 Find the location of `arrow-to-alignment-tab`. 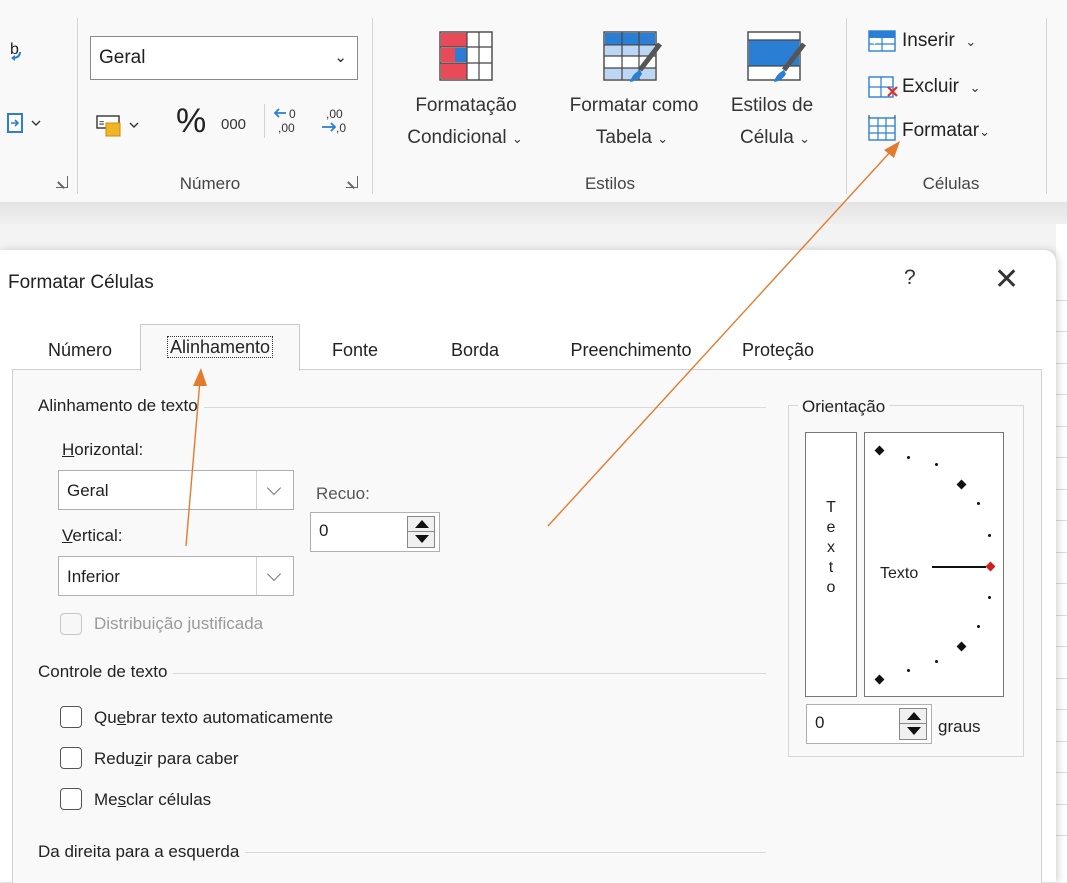

arrow-to-alignment-tab is located at coordinates (193, 463).